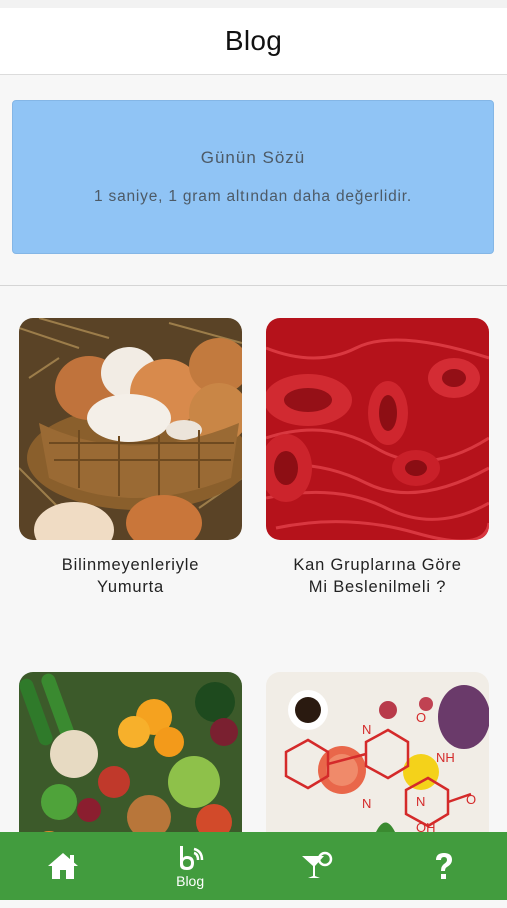  I want to click on status-bar, so click(253, 4).